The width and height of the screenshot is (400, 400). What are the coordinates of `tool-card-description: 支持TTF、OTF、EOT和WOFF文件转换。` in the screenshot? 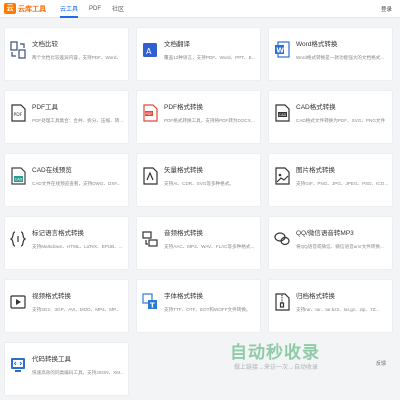 It's located at (207, 309).